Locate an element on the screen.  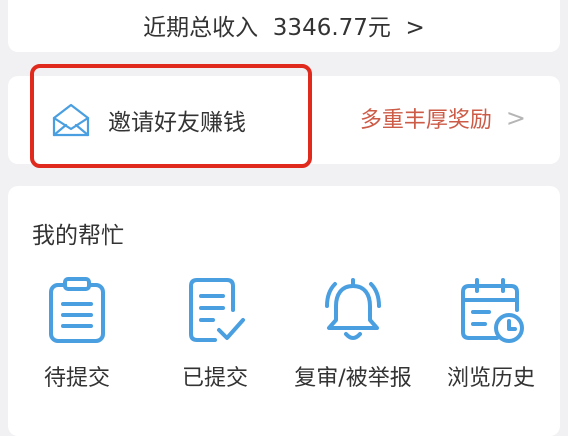
reward-link: 多重丰厚奖励 > is located at coordinates (443, 118).